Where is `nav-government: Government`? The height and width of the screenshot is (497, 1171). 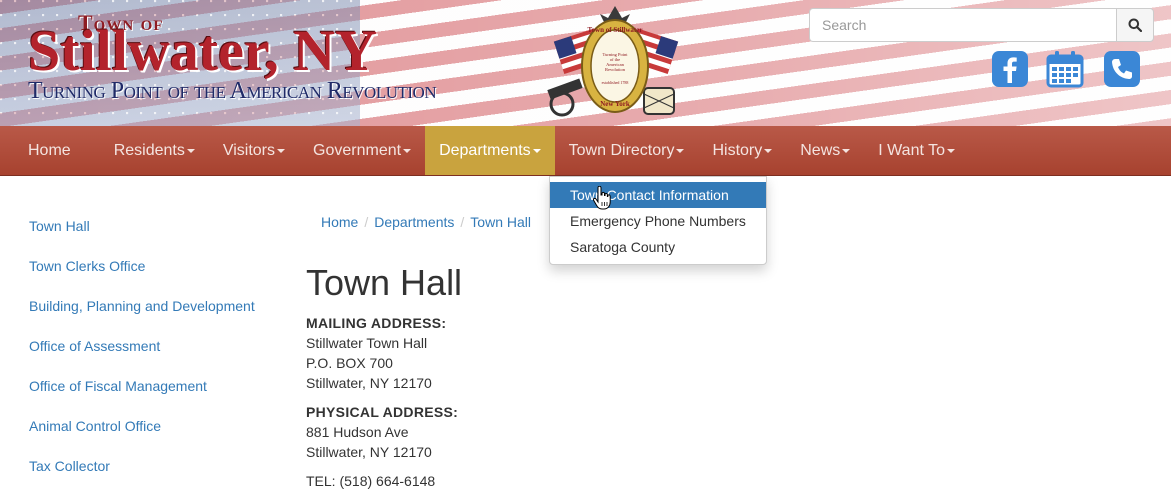 nav-government: Government is located at coordinates (362, 150).